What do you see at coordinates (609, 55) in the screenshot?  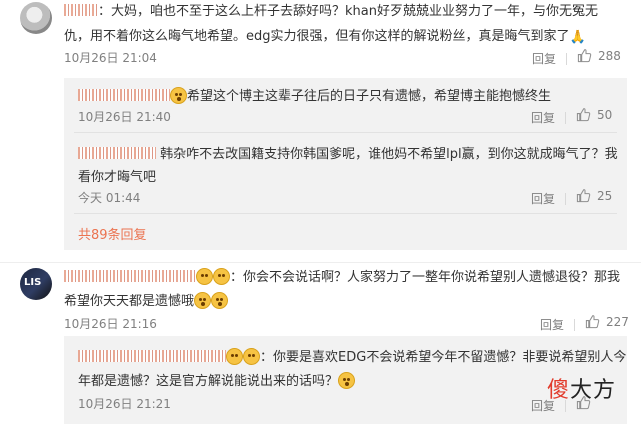 I see `like-count: 288` at bounding box center [609, 55].